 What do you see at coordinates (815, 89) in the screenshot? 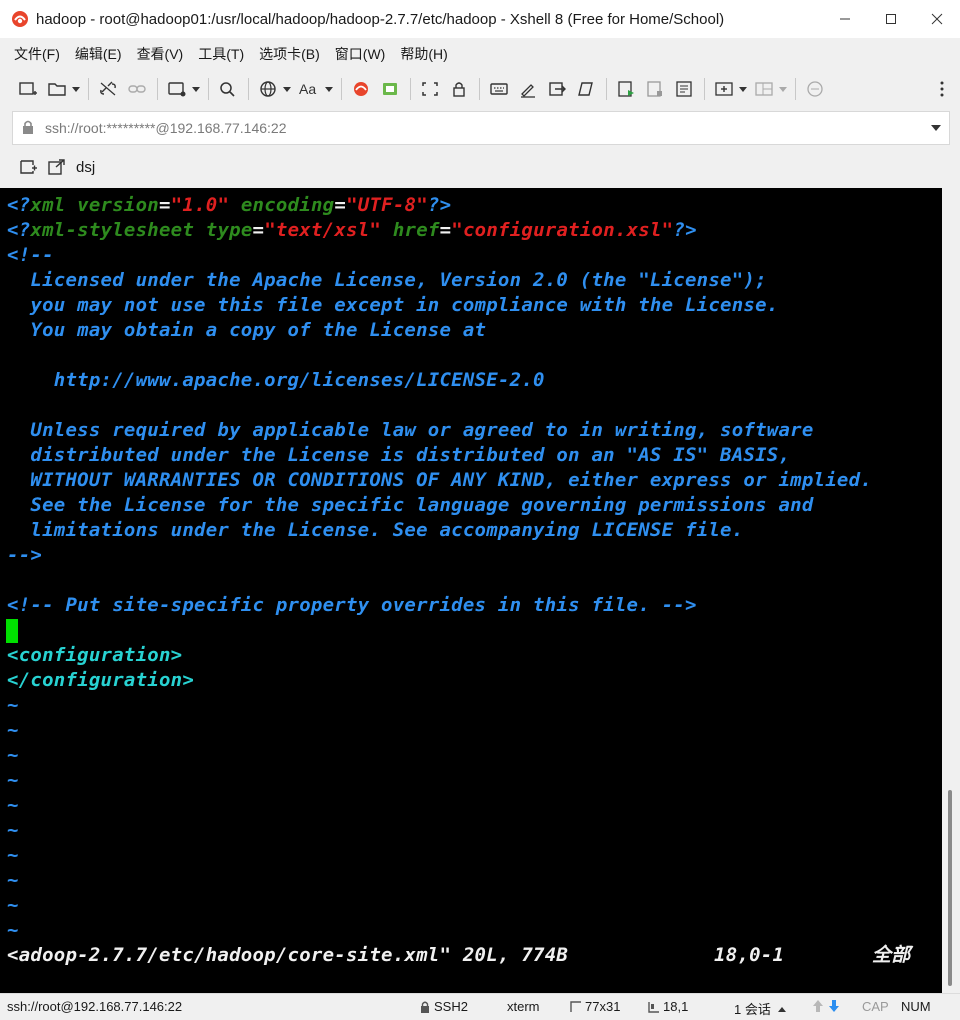
I see `chat-icon` at bounding box center [815, 89].